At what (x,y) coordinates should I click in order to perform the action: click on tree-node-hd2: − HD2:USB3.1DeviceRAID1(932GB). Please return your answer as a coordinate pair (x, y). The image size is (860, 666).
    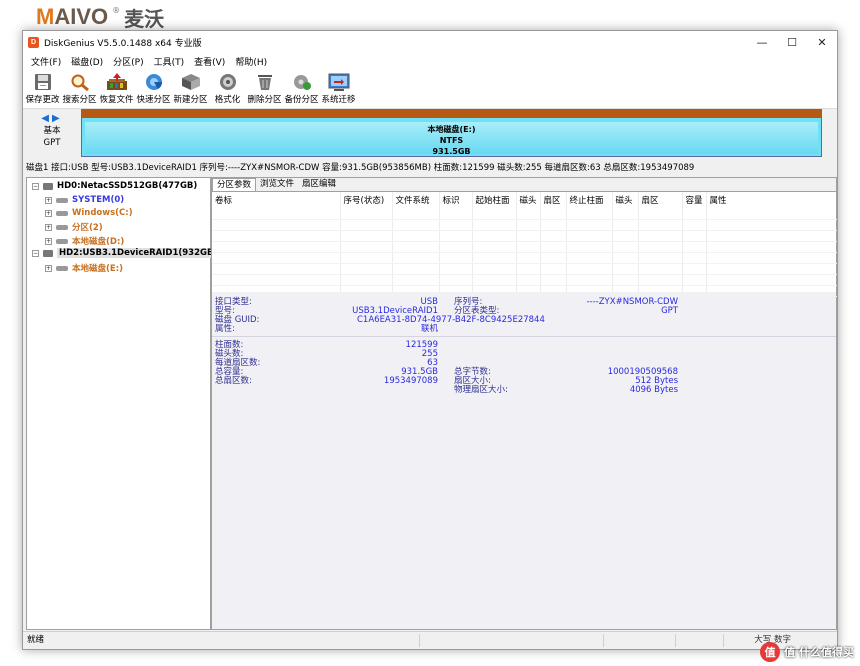
    Looking at the image, I should click on (126, 253).